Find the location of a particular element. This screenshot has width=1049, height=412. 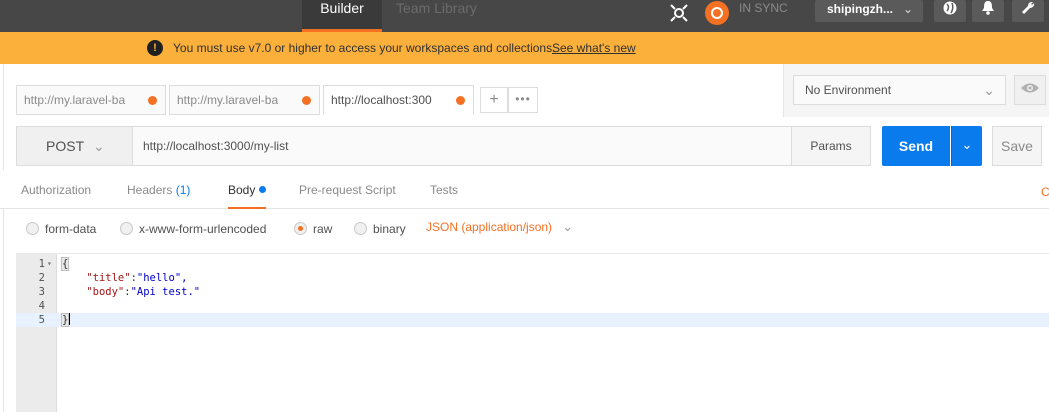

tab-tests: Tests is located at coordinates (444, 189).